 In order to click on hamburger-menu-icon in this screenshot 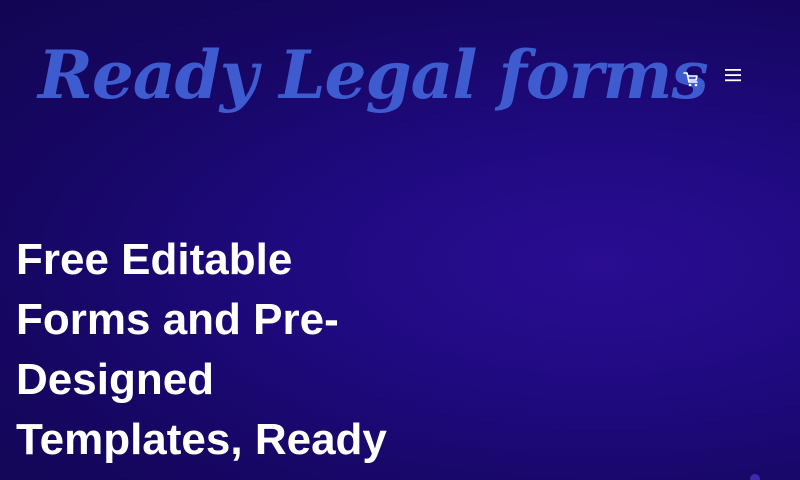, I will do `click(733, 75)`.